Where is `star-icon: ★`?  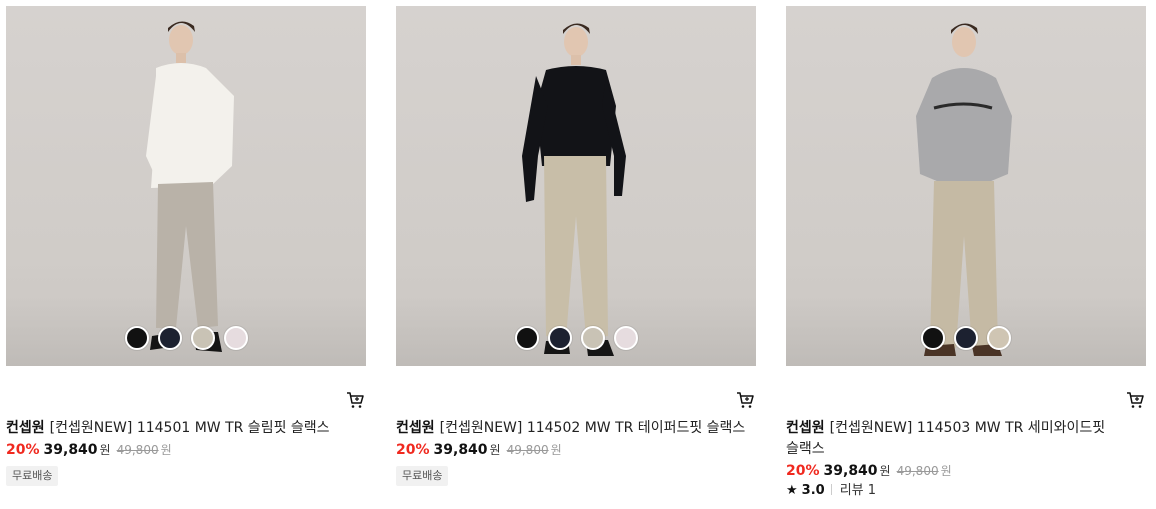 star-icon: ★ is located at coordinates (792, 490).